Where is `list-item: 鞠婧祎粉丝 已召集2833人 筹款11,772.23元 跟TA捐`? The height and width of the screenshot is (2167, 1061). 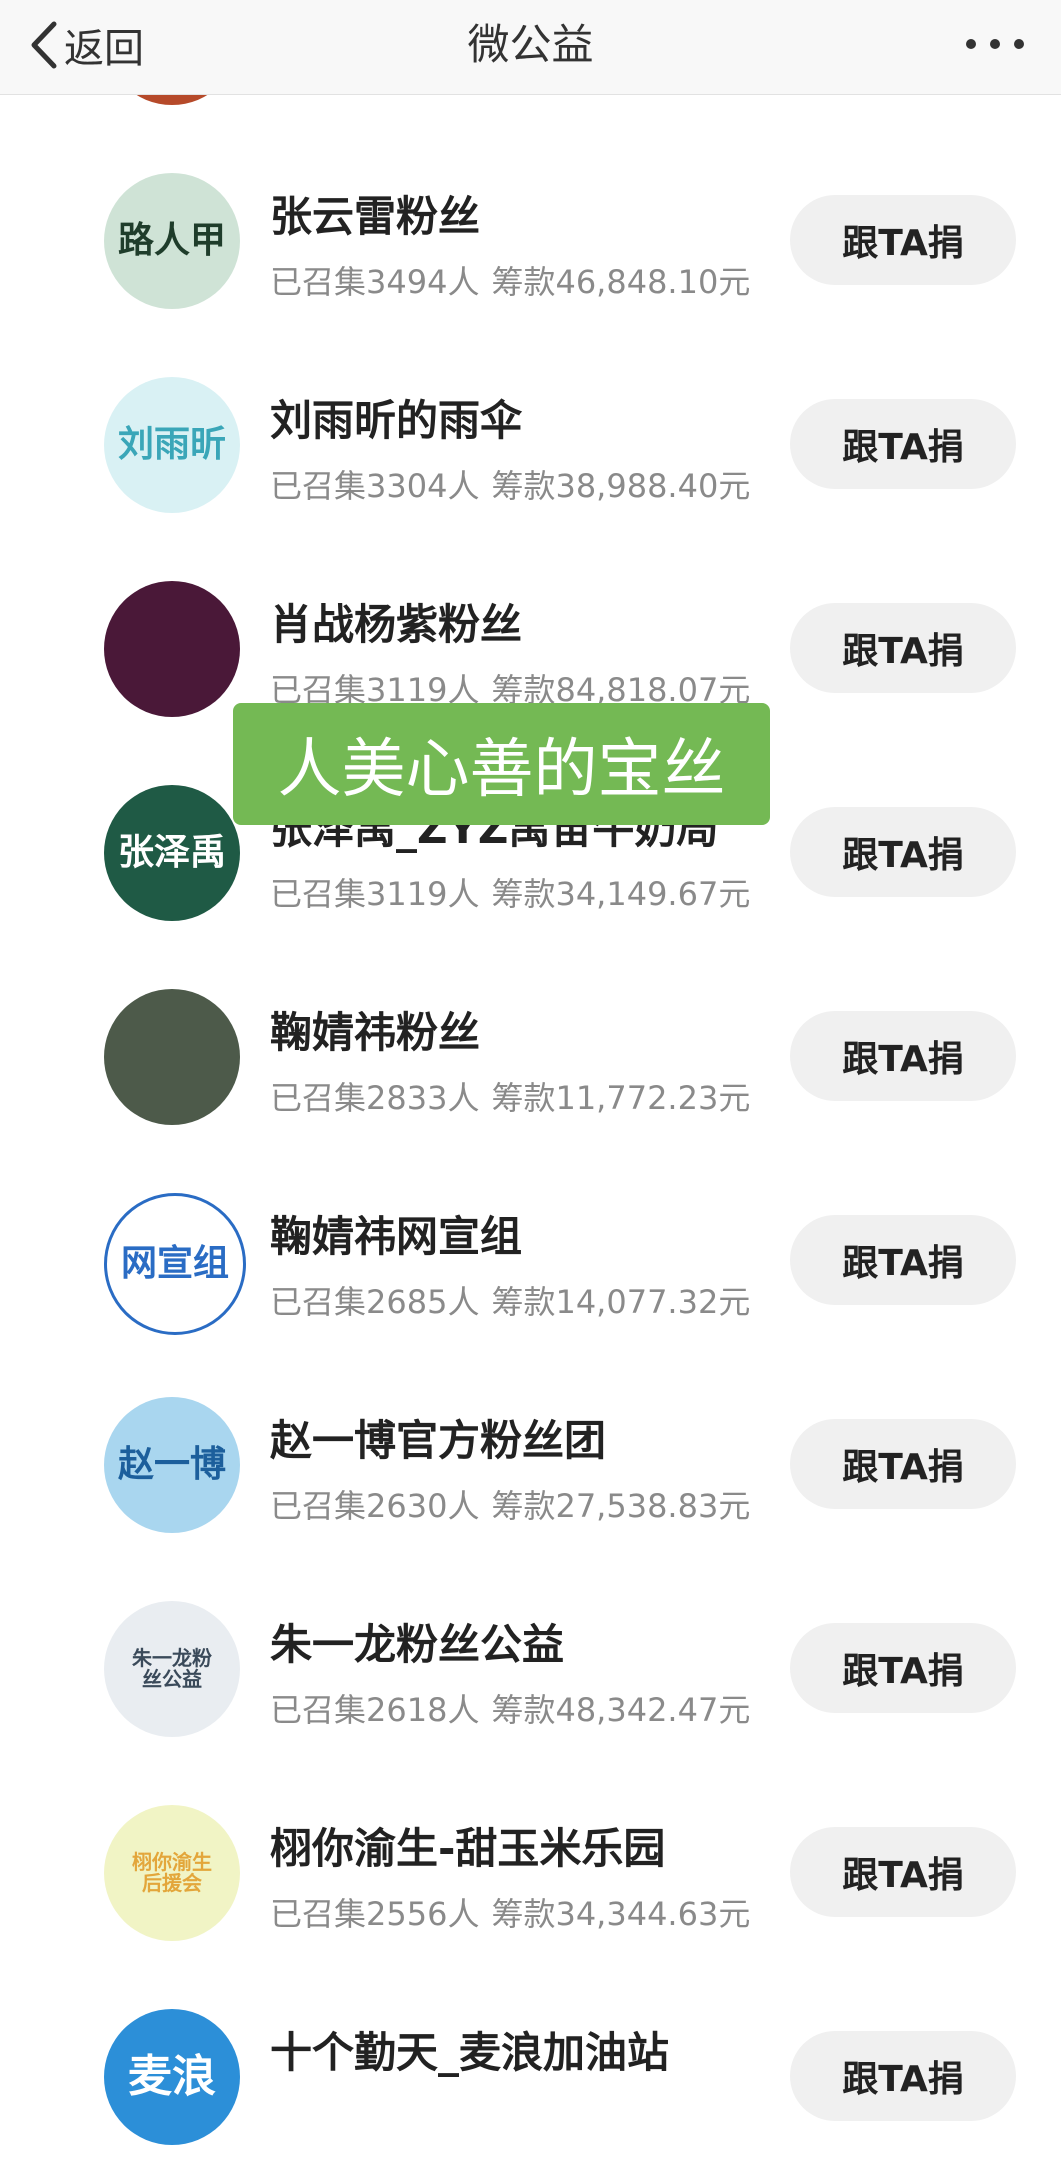
list-item: 鞠婧祎粉丝 已召集2833人 筹款11,772.23元 跟TA捐 is located at coordinates (530, 1057).